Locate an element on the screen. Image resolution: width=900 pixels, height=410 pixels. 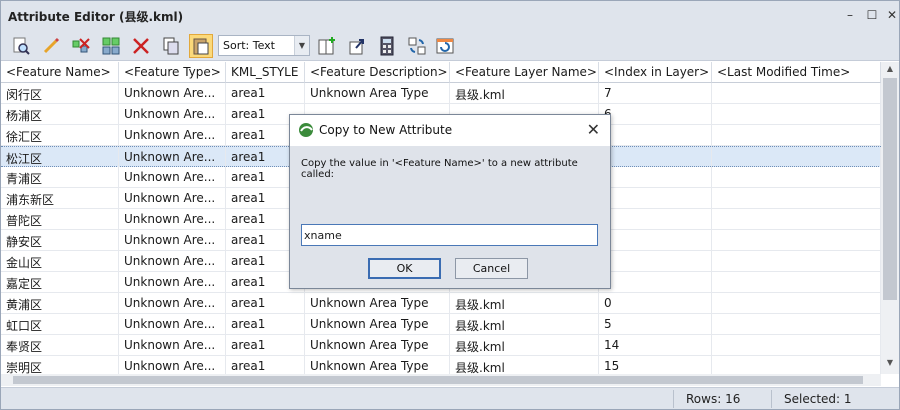
column-header: <Feature Description> is located at coordinates (377, 72).